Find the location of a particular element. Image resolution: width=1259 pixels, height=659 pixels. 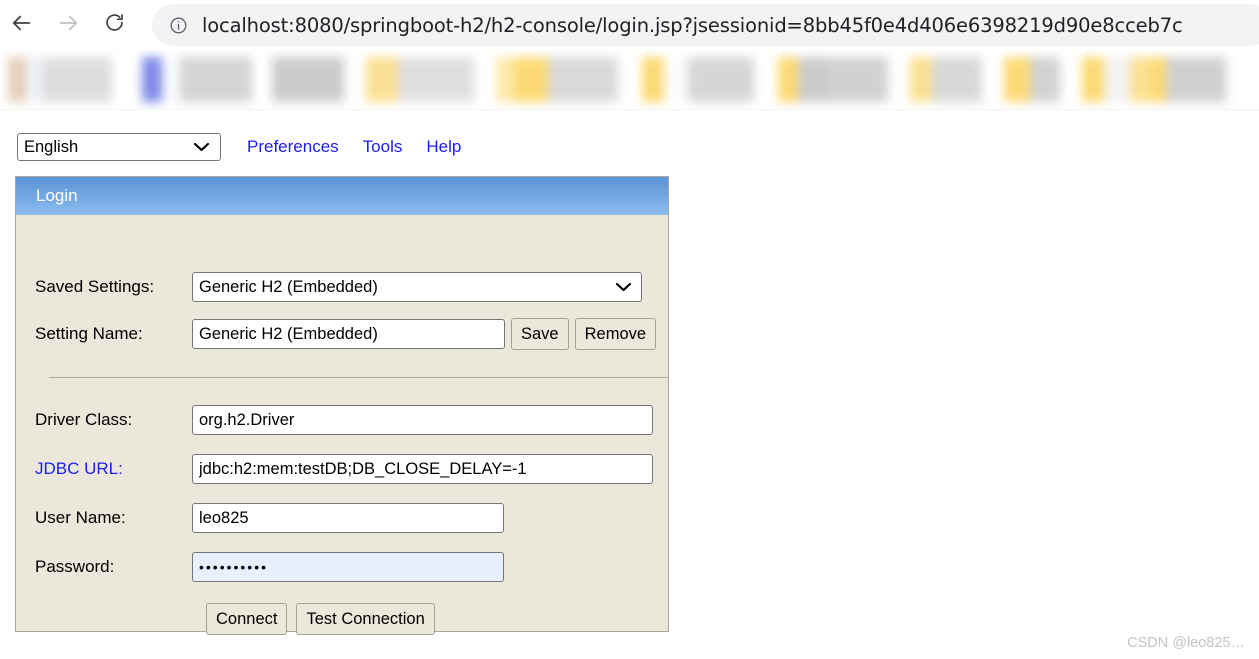

form-divider is located at coordinates (359, 377).